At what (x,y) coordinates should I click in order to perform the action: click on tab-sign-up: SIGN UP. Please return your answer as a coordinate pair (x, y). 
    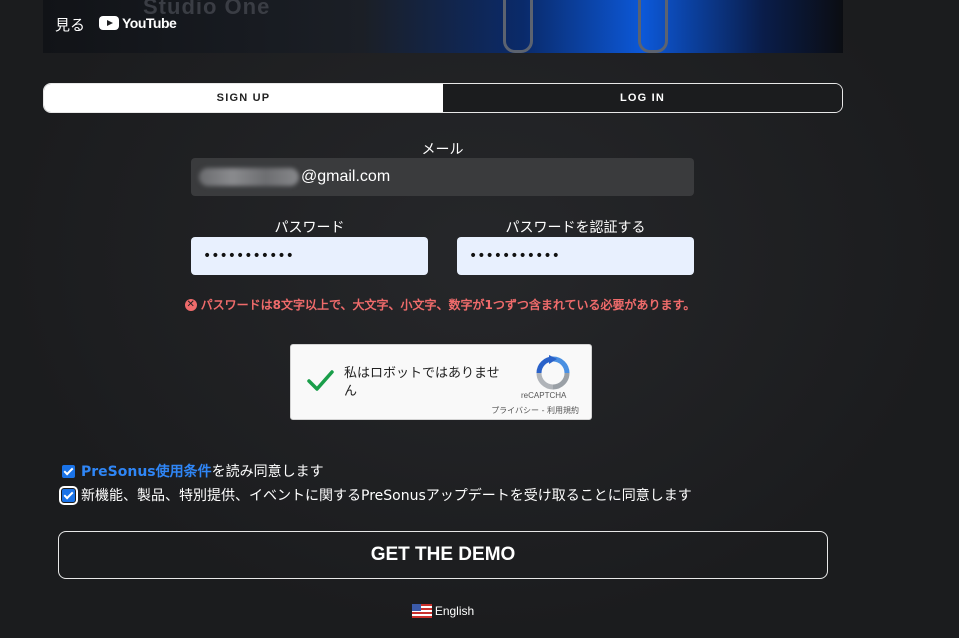
    Looking at the image, I should click on (243, 98).